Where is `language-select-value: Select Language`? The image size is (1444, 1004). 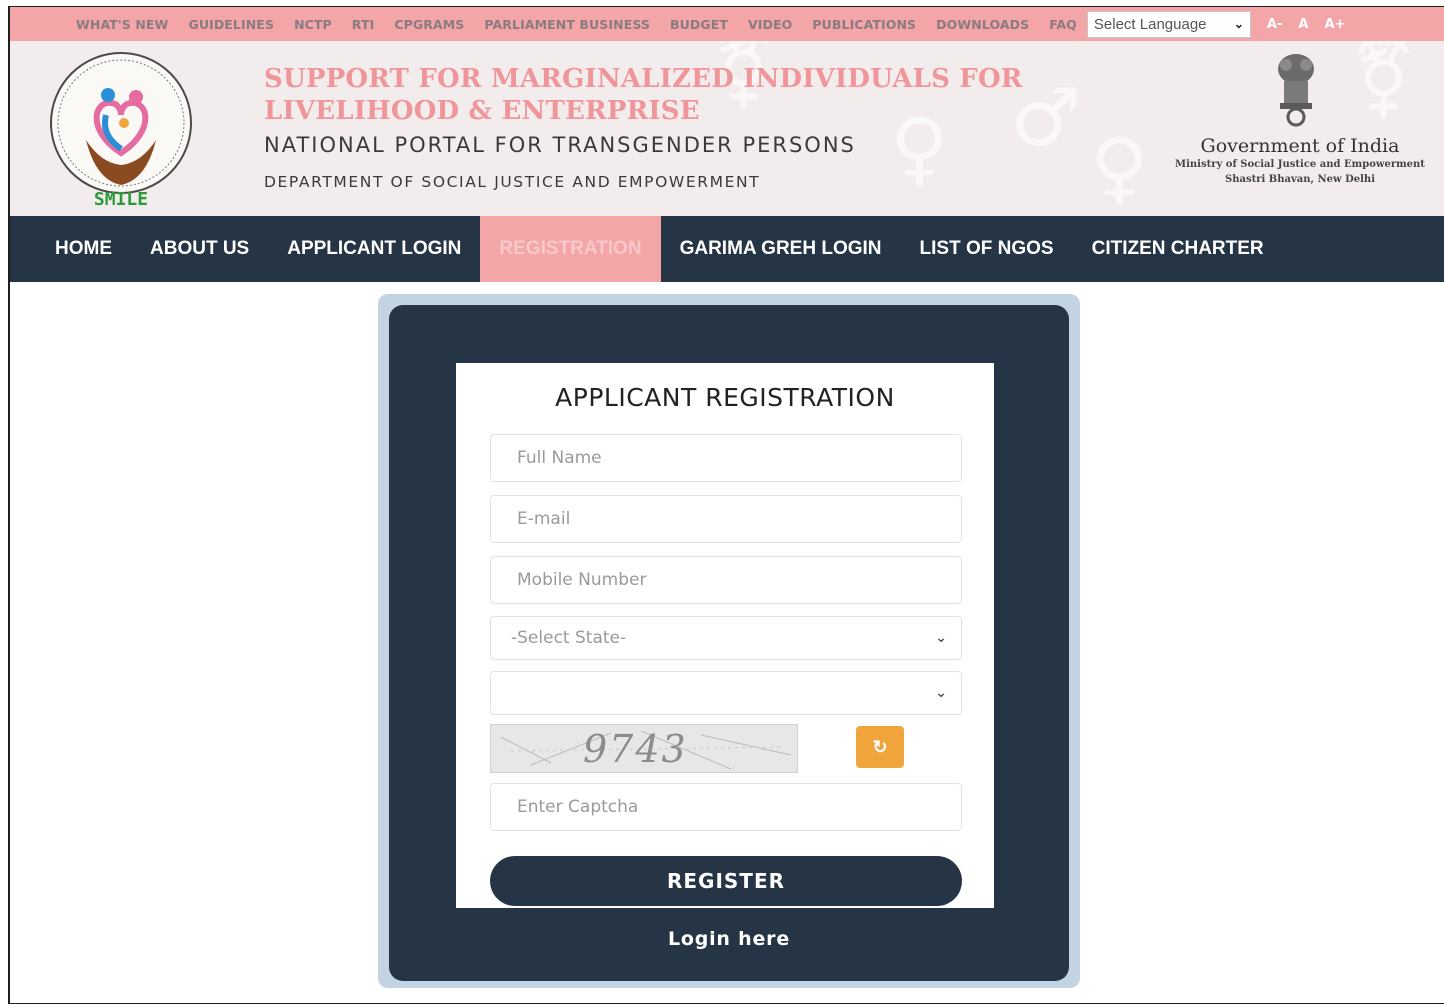
language-select-value: Select Language is located at coordinates (1150, 24).